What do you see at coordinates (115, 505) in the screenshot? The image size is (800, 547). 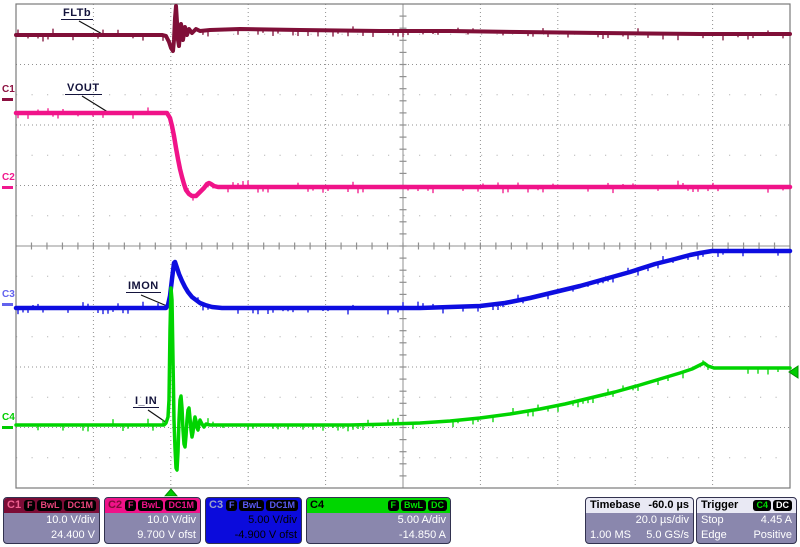 I see `c2-title: C2` at bounding box center [115, 505].